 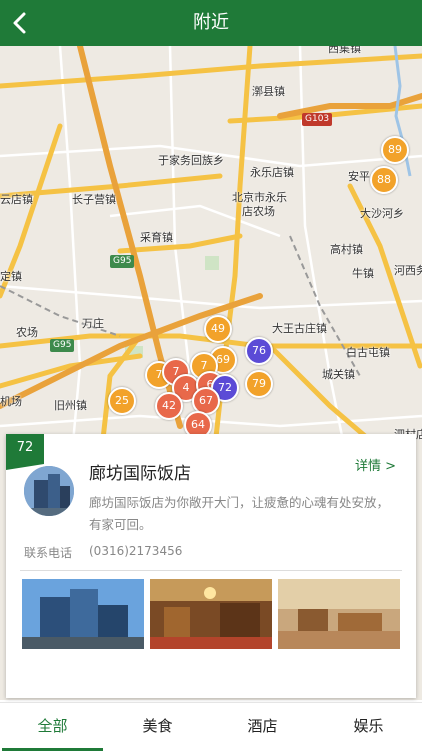 I want to click on map-label: 店农场, so click(x=258, y=211).